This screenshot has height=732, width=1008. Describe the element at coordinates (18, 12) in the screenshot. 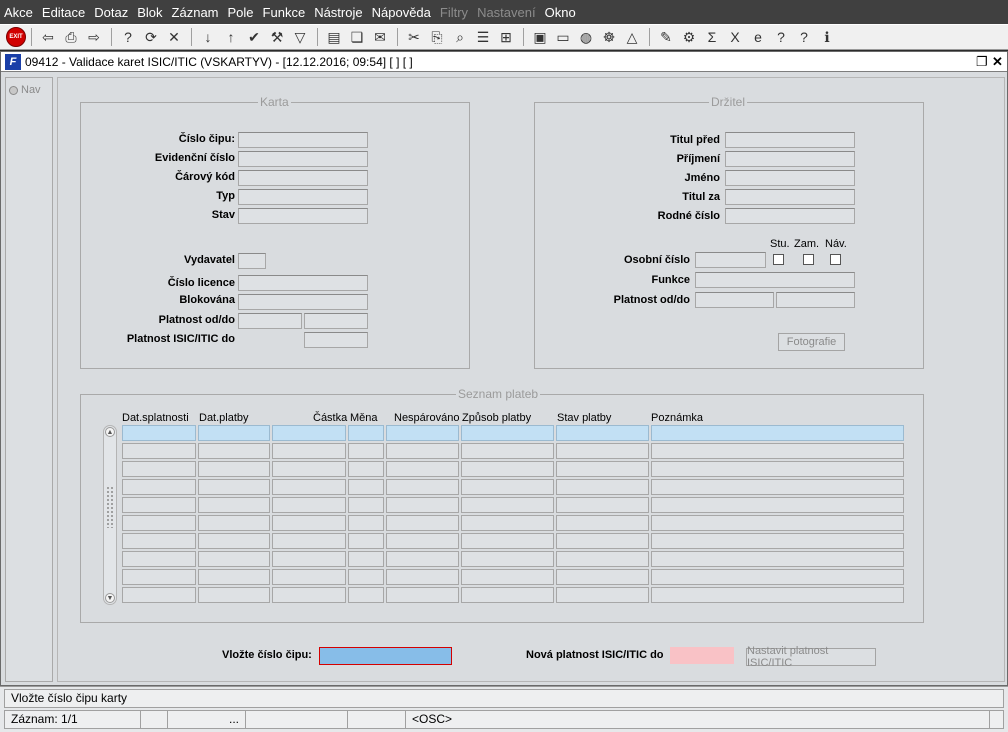

I see `menu-akce: Akce` at that location.